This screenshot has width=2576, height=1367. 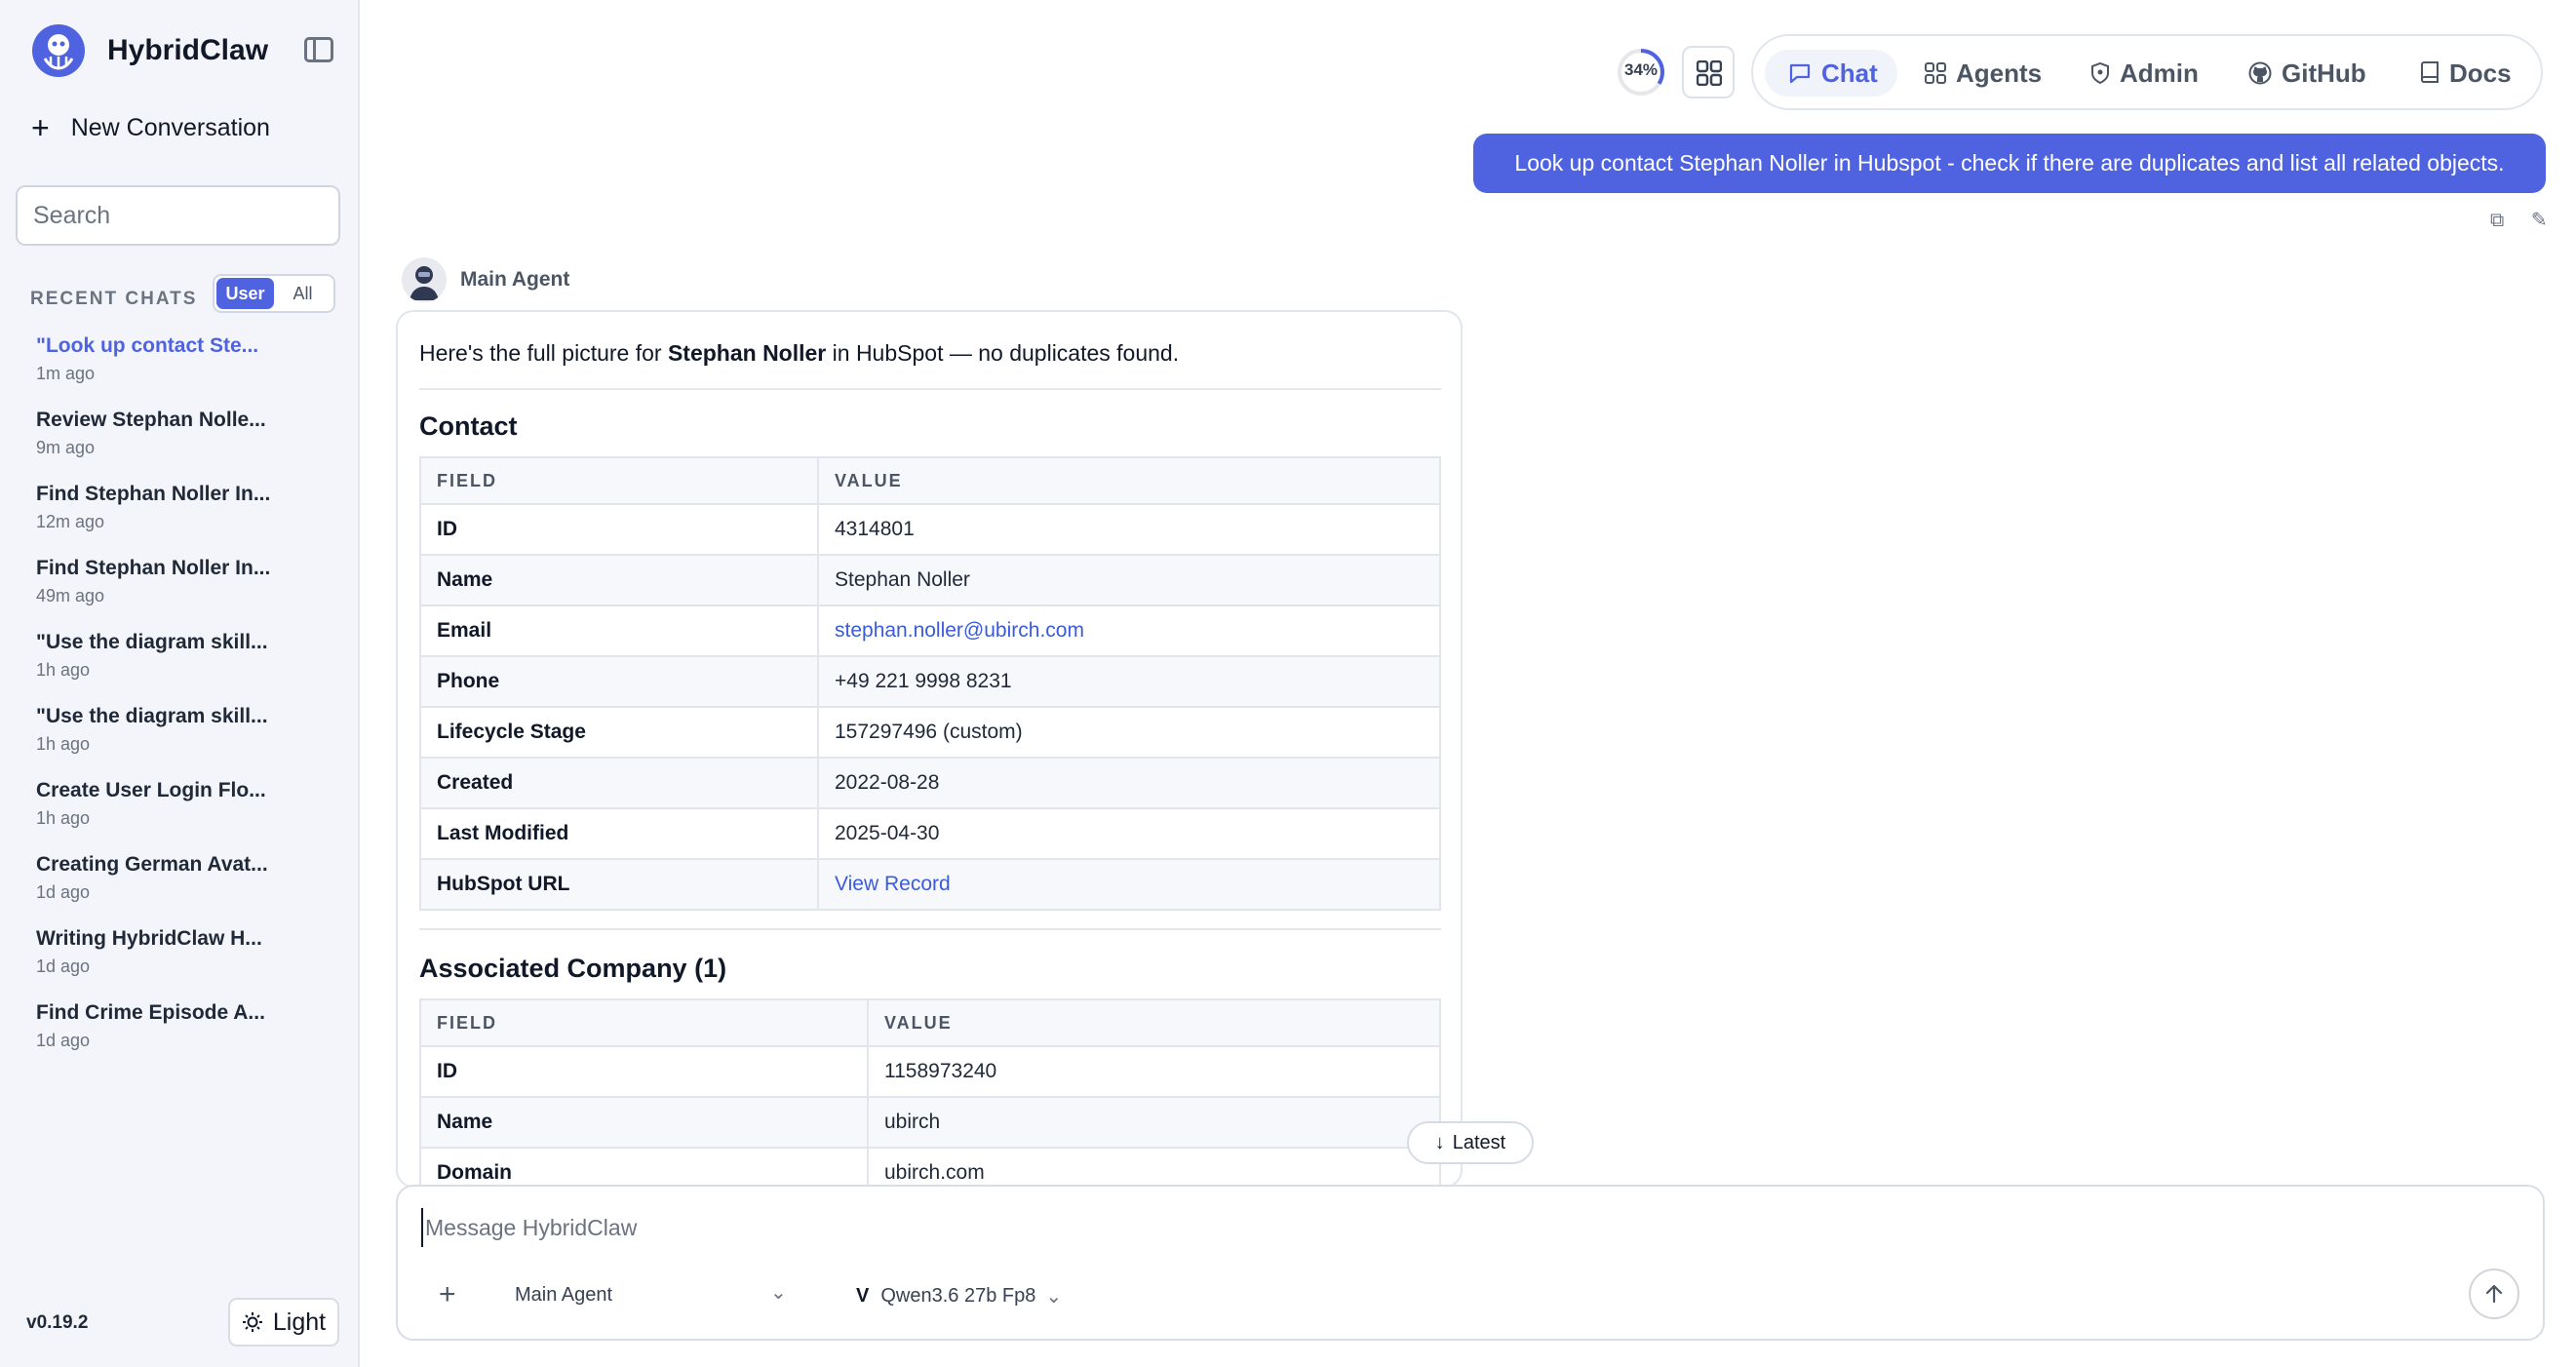 What do you see at coordinates (187, 371) in the screenshot?
I see `chat-item: "Look up contact Ste... 1m ago` at bounding box center [187, 371].